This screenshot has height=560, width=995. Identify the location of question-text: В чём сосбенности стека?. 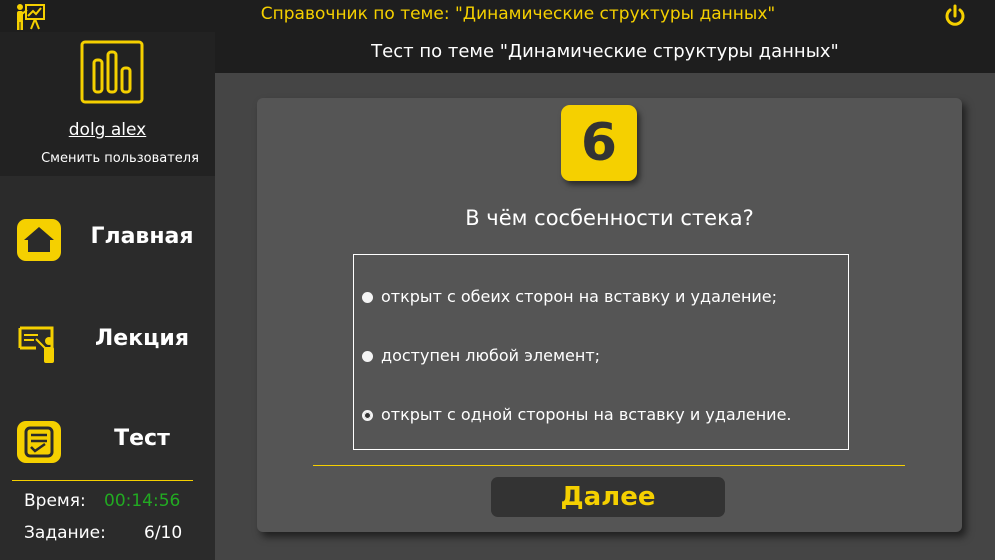
(609, 218).